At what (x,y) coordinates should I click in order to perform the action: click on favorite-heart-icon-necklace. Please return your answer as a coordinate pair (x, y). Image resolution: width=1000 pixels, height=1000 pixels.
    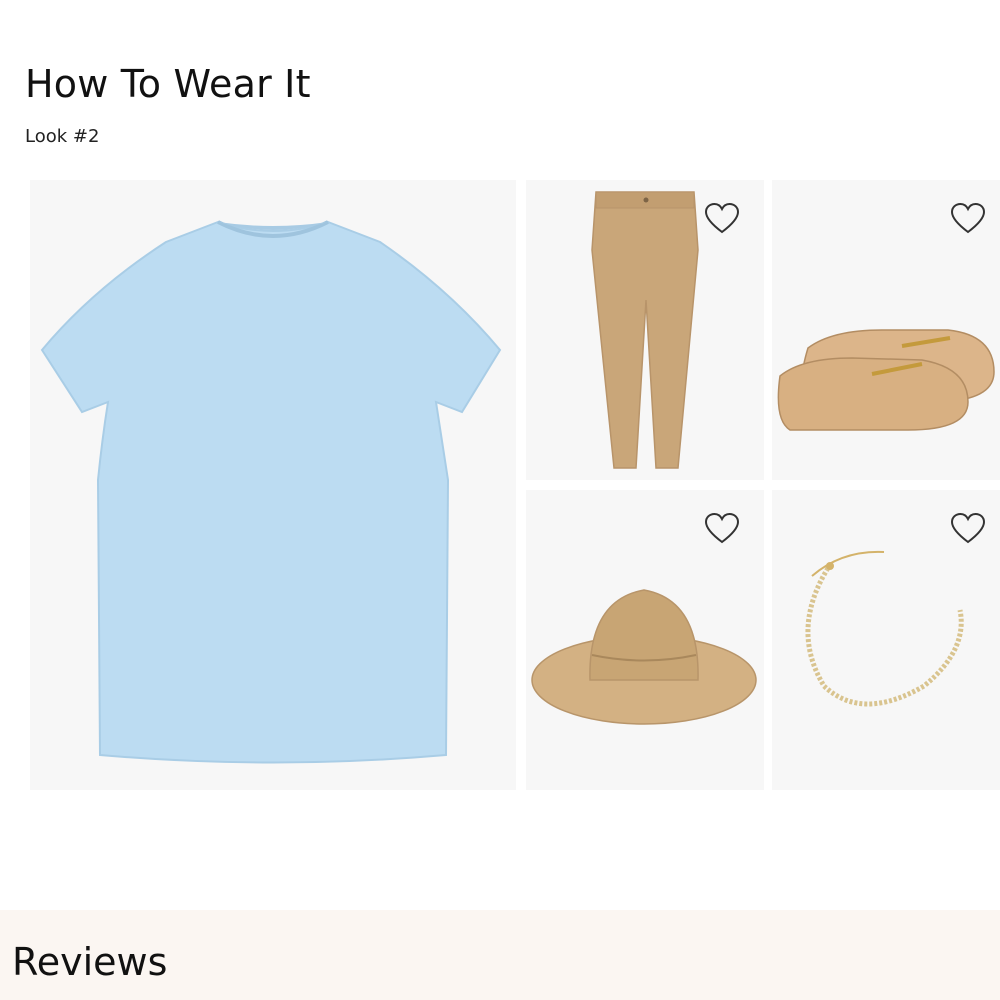
    Looking at the image, I should click on (968, 529).